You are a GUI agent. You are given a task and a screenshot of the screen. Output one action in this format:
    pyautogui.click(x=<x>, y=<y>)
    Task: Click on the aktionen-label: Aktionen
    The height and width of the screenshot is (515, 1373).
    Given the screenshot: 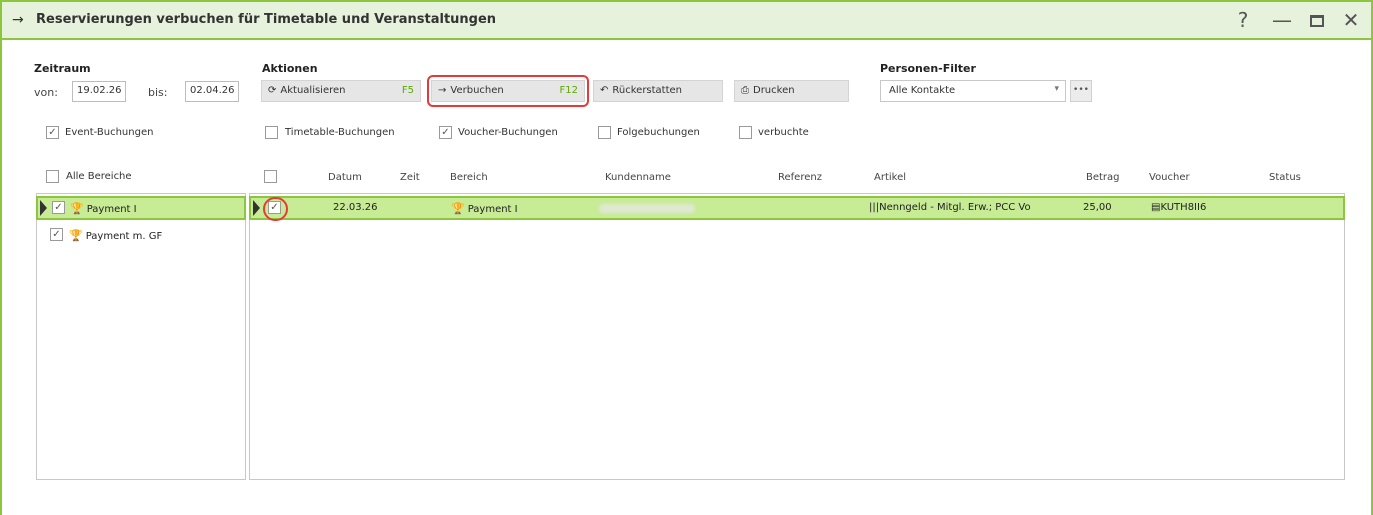 What is the action you would take?
    pyautogui.click(x=290, y=68)
    